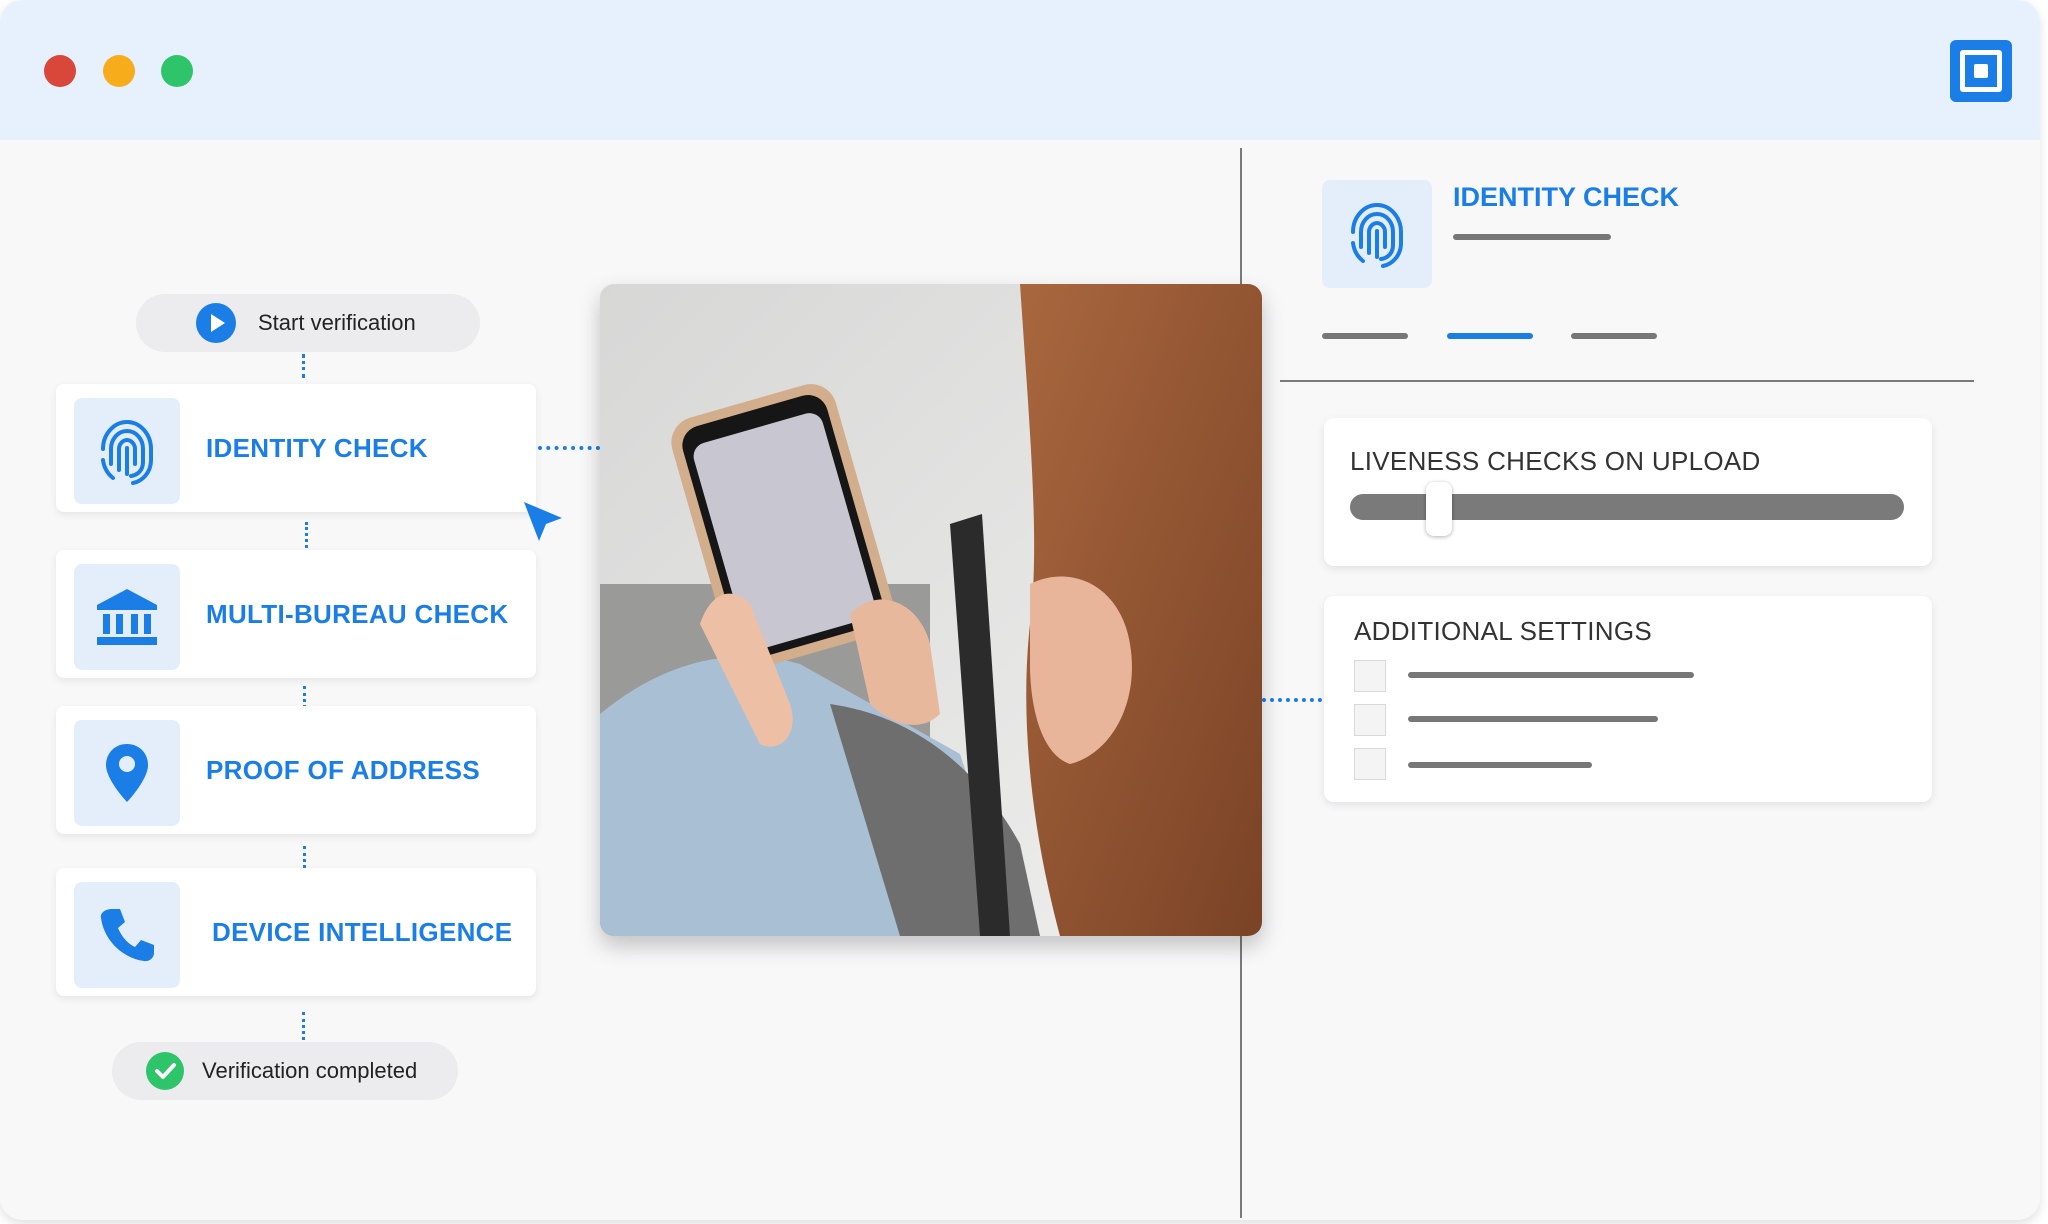  Describe the element at coordinates (119, 71) in the screenshot. I see `minimize-light` at that location.